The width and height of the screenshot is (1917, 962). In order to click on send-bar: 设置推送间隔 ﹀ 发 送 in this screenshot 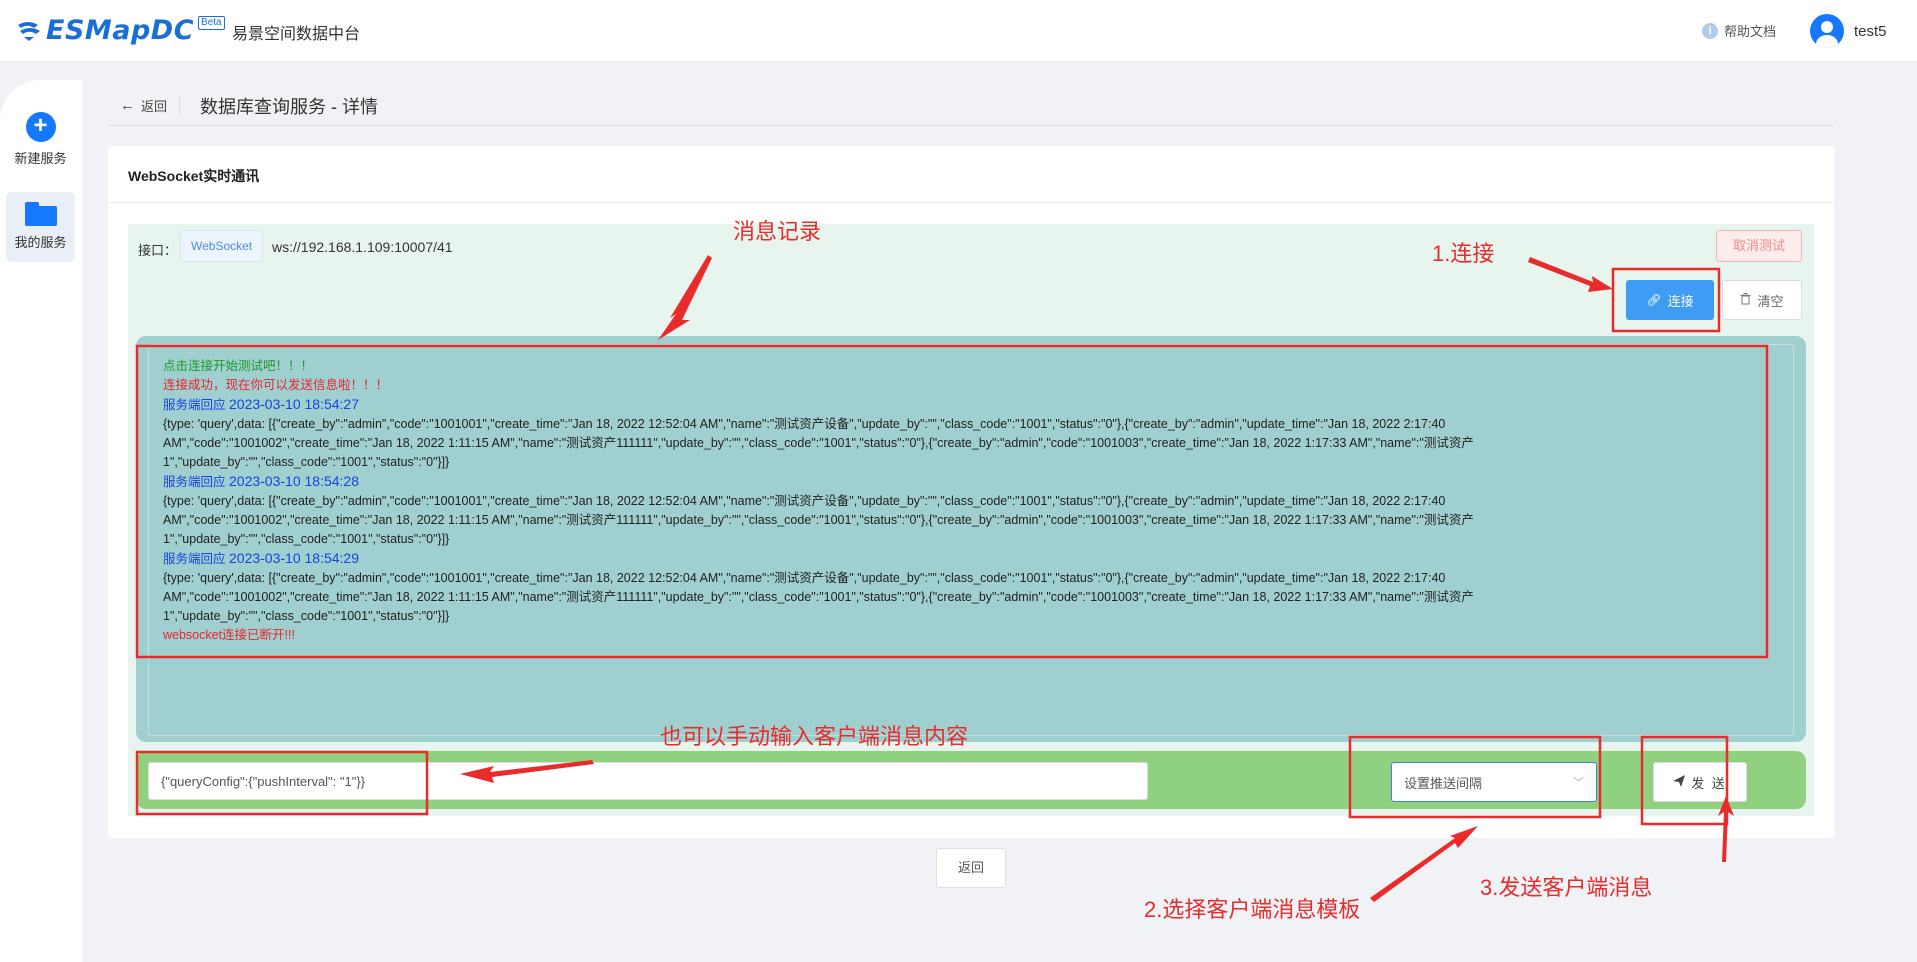, I will do `click(971, 780)`.